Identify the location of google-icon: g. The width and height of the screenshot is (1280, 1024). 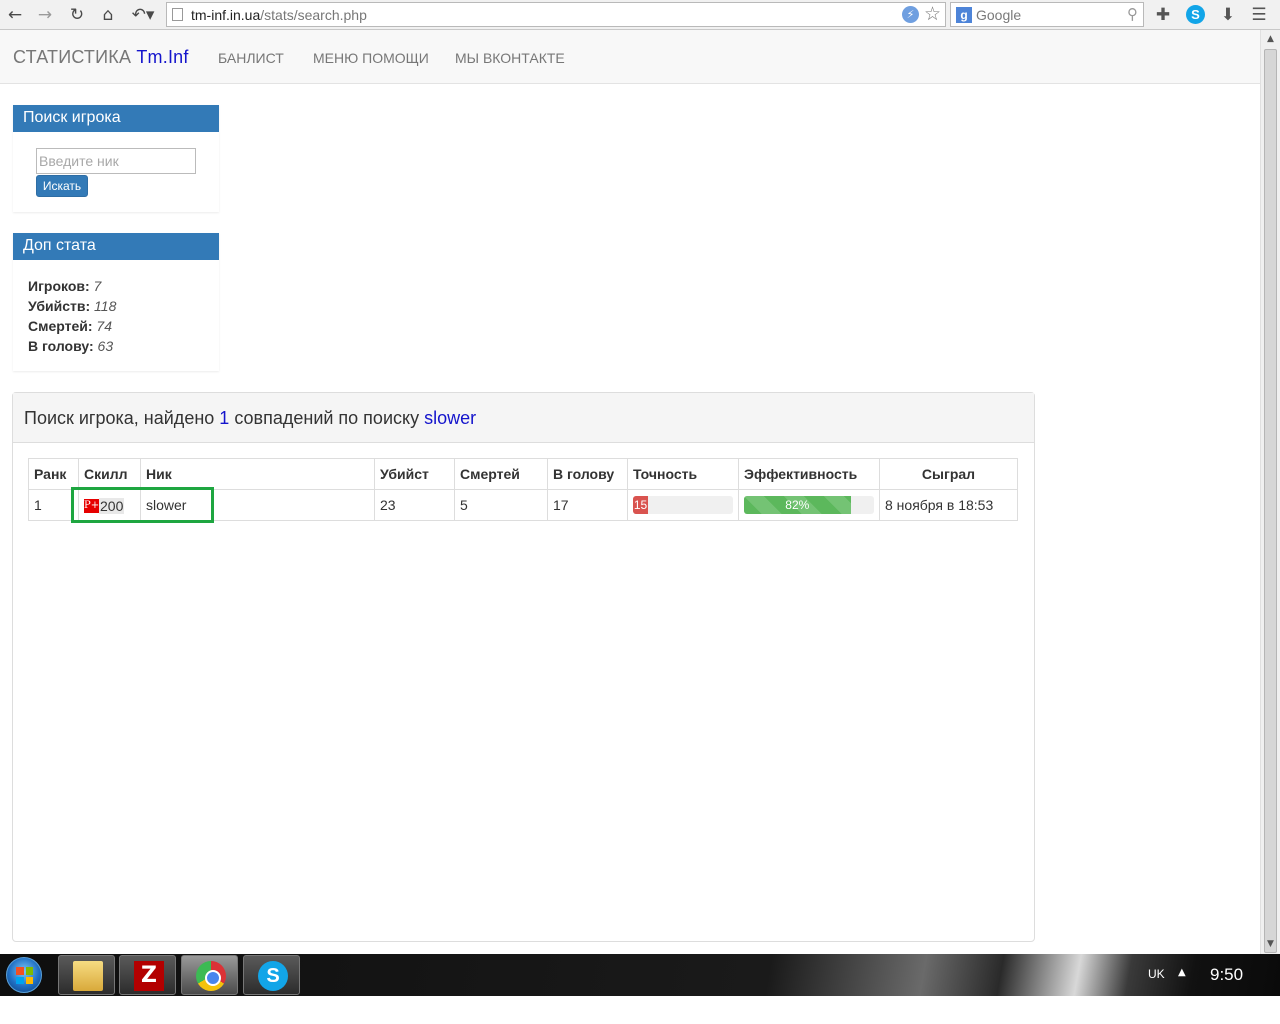
(964, 15).